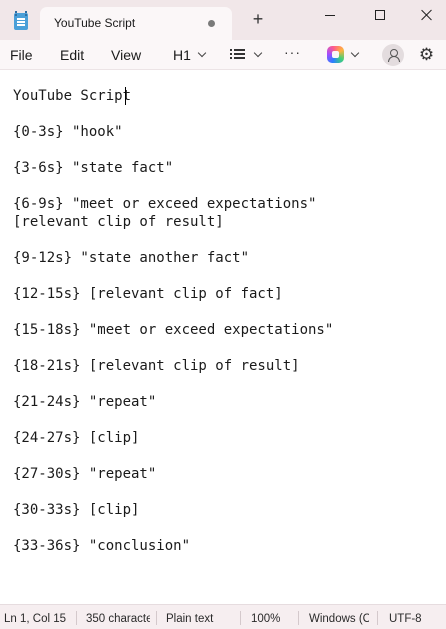 The width and height of the screenshot is (446, 629). Describe the element at coordinates (156, 366) in the screenshot. I see `editor-line: {18-21s} [relevant clip of result]` at that location.